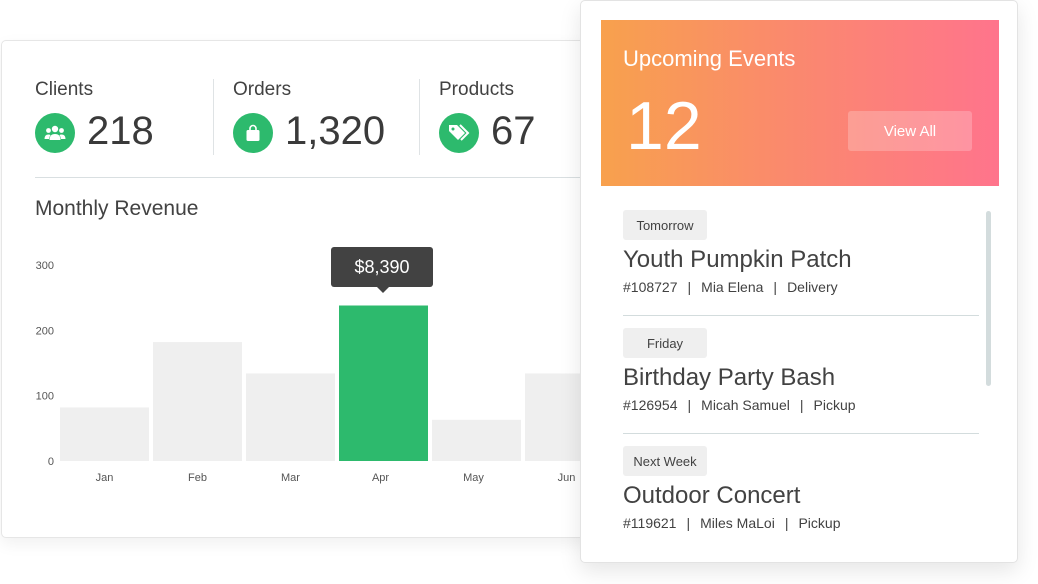  Describe the element at coordinates (650, 287) in the screenshot. I see `event-id: #108727` at that location.